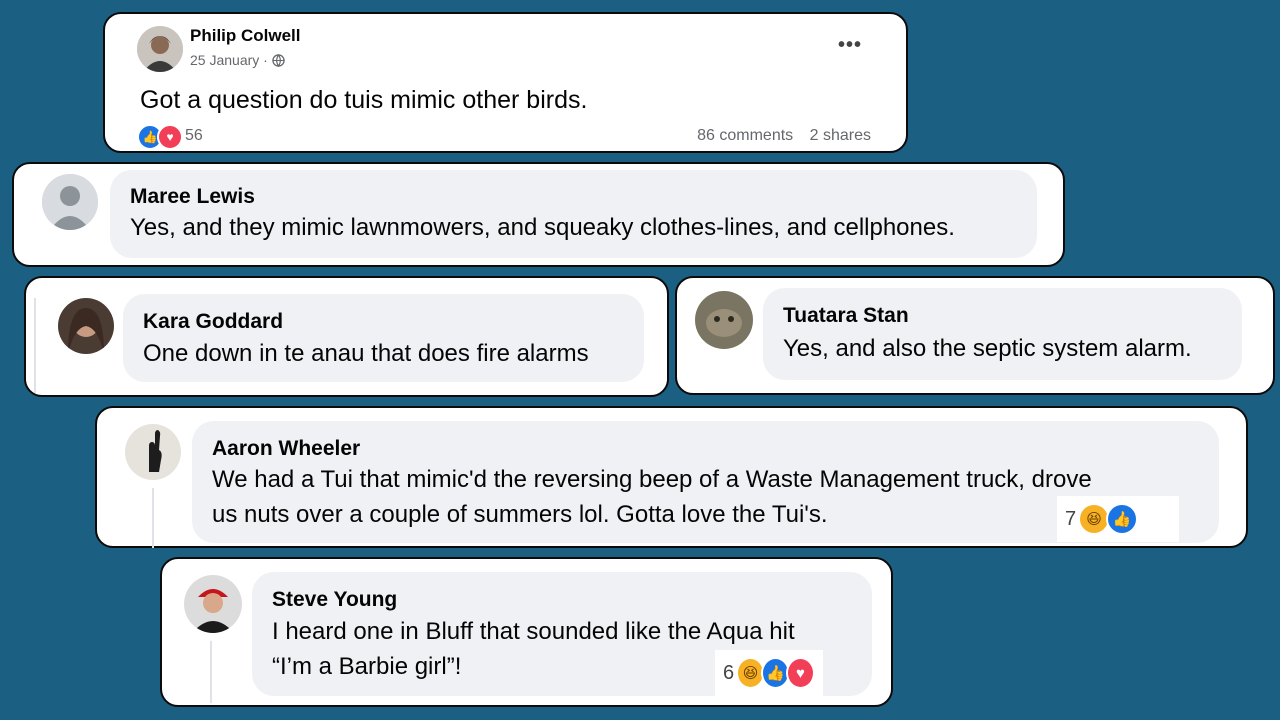  What do you see at coordinates (224, 60) in the screenshot?
I see `post-date: 25 January` at bounding box center [224, 60].